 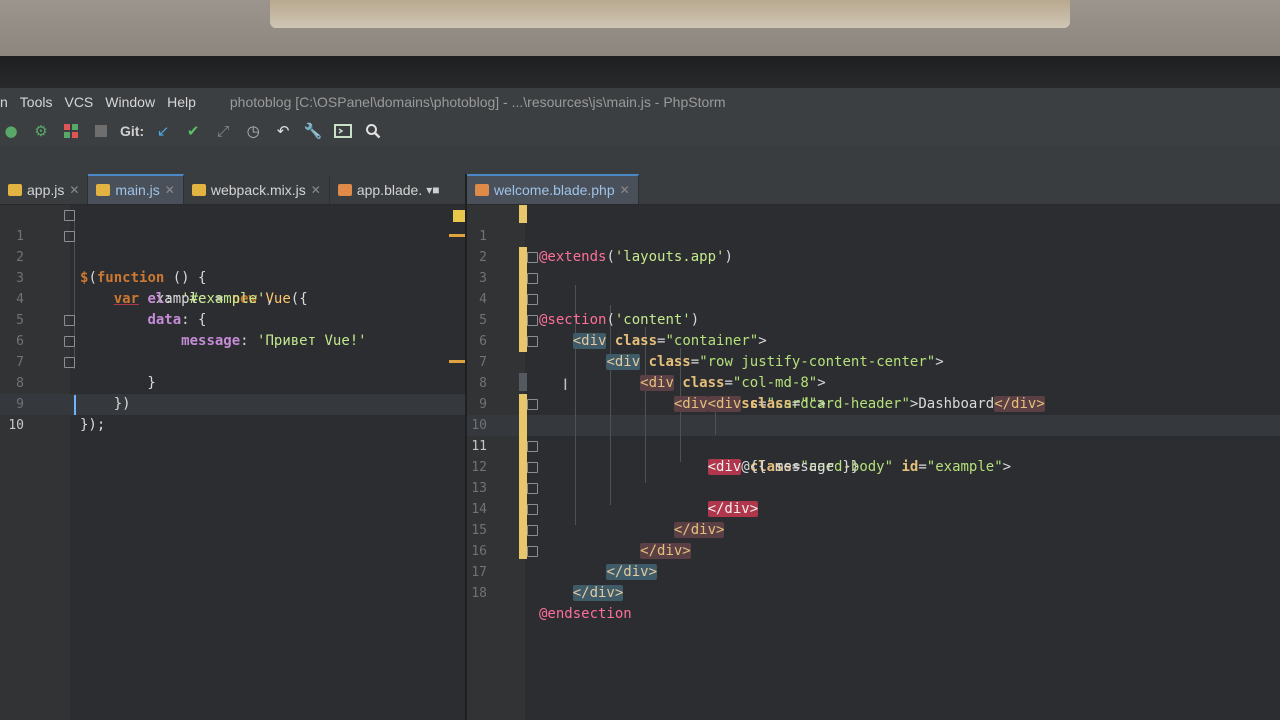 I want to click on vcs-update-icon: ↙, so click(x=163, y=131).